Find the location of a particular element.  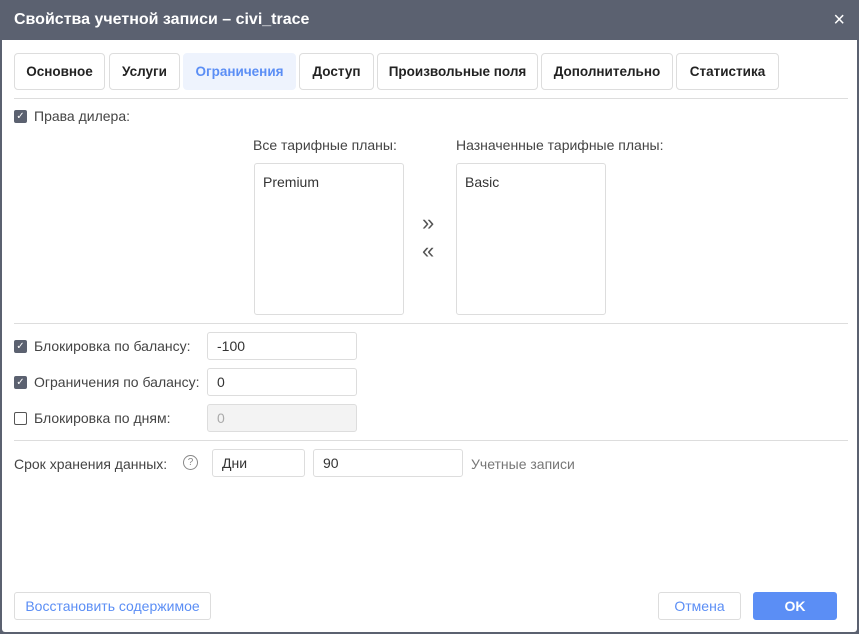

balance-limit-checkbox: ✓ is located at coordinates (20, 382).